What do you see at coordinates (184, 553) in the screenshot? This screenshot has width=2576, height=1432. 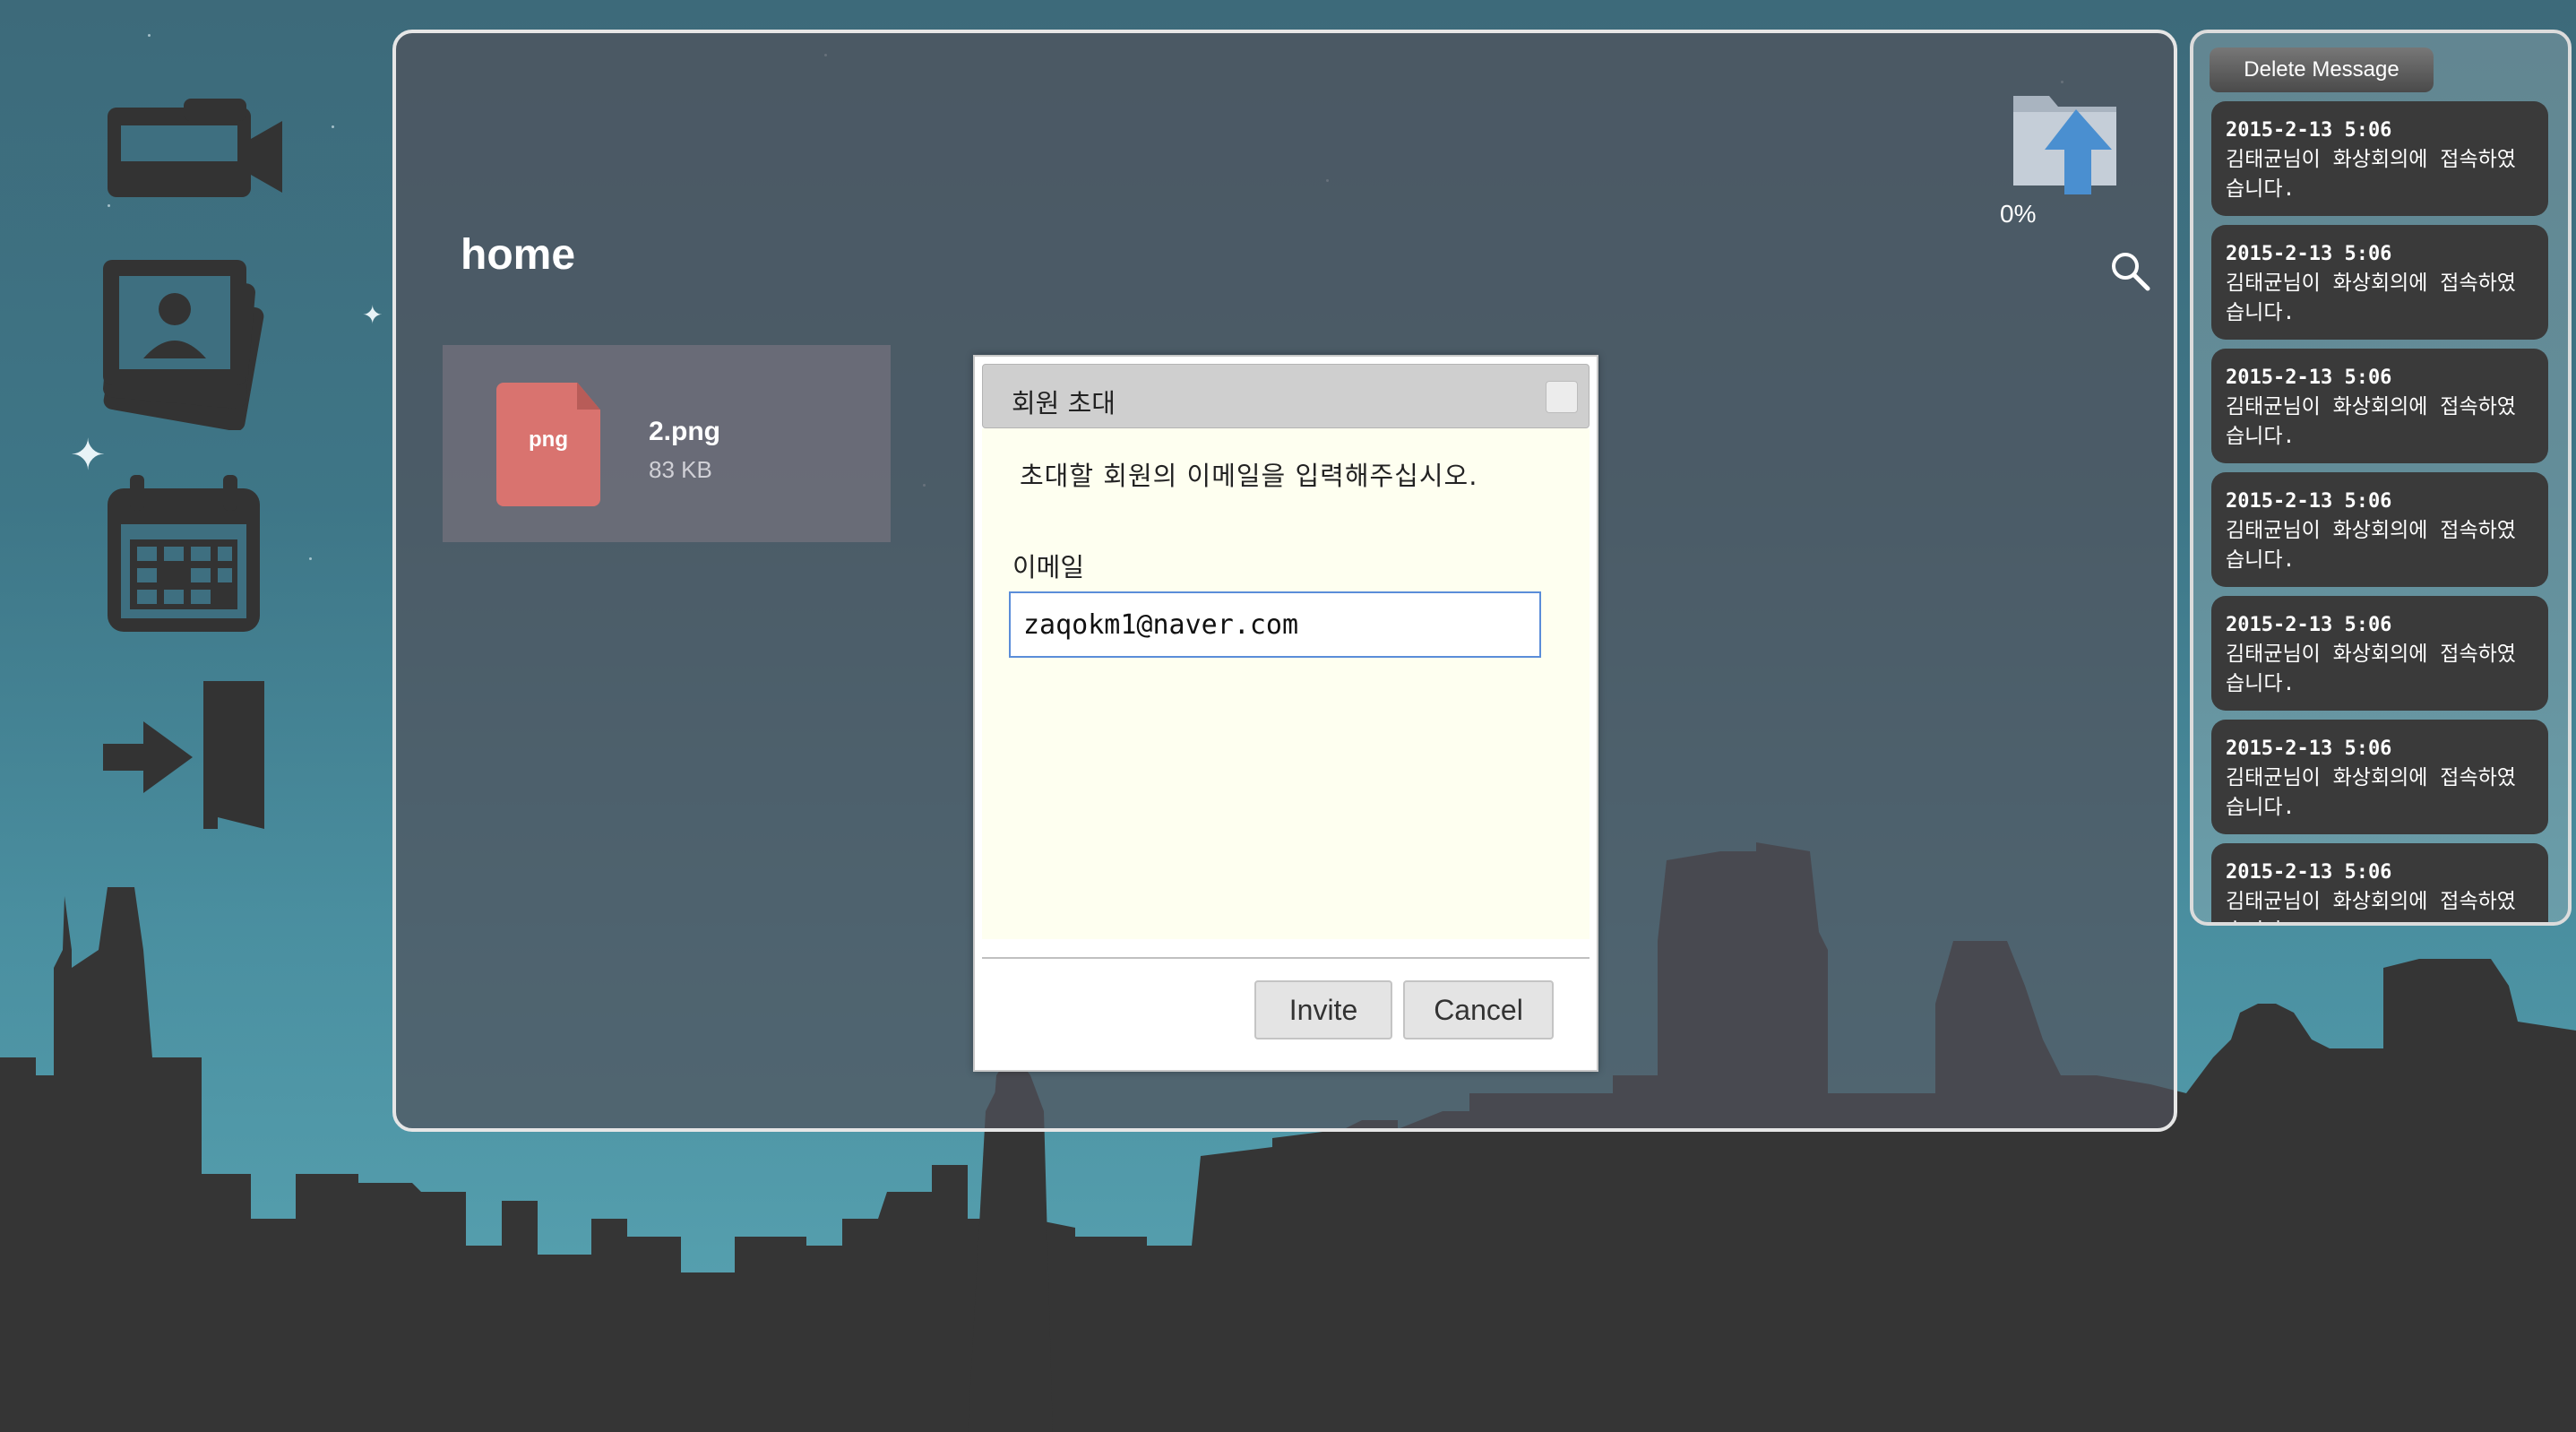 I see `calendar-icon` at bounding box center [184, 553].